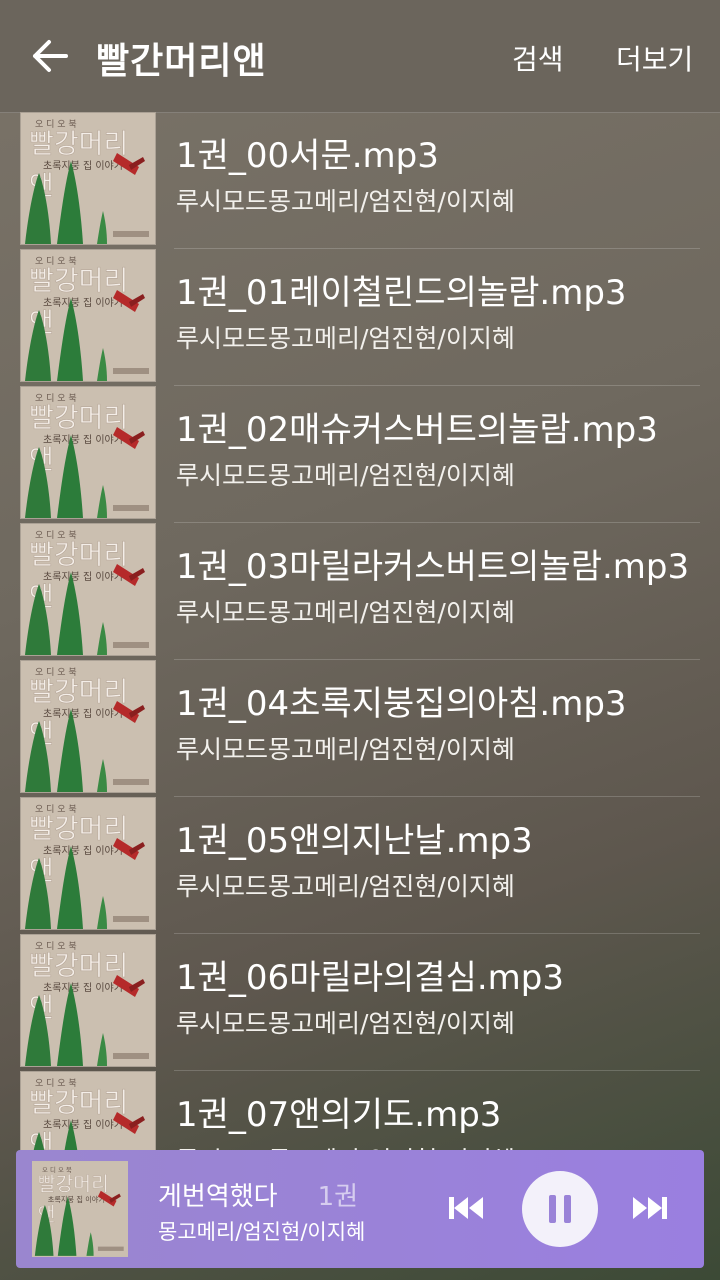 The height and width of the screenshot is (1280, 720). I want to click on track-text: 1권_06마릴라의결심.mp3 루시모드몽고메리/엄진현/이지혜, so click(438, 998).